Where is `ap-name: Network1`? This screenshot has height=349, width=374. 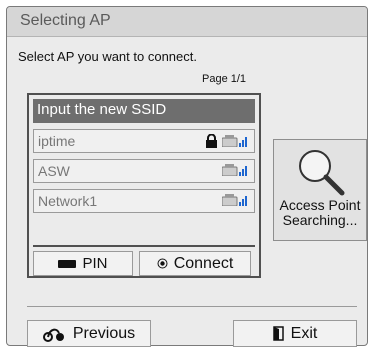 ap-name: Network1 is located at coordinates (68, 201).